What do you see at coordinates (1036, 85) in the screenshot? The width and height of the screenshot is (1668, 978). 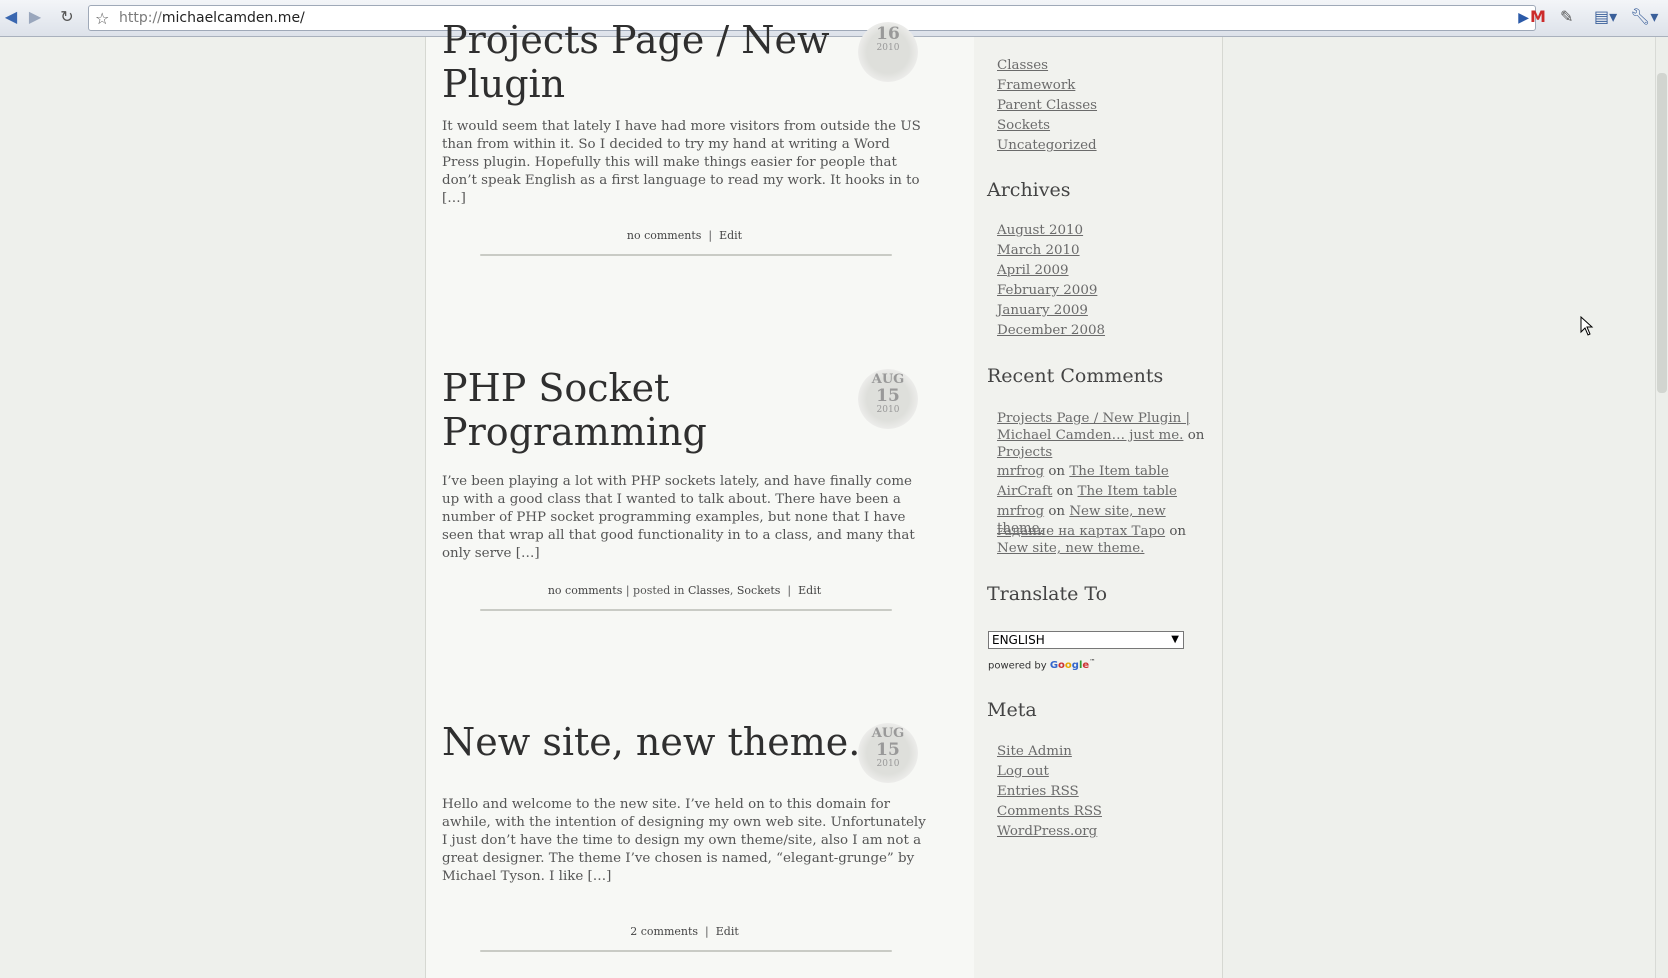 I see `category-link: Framework` at bounding box center [1036, 85].